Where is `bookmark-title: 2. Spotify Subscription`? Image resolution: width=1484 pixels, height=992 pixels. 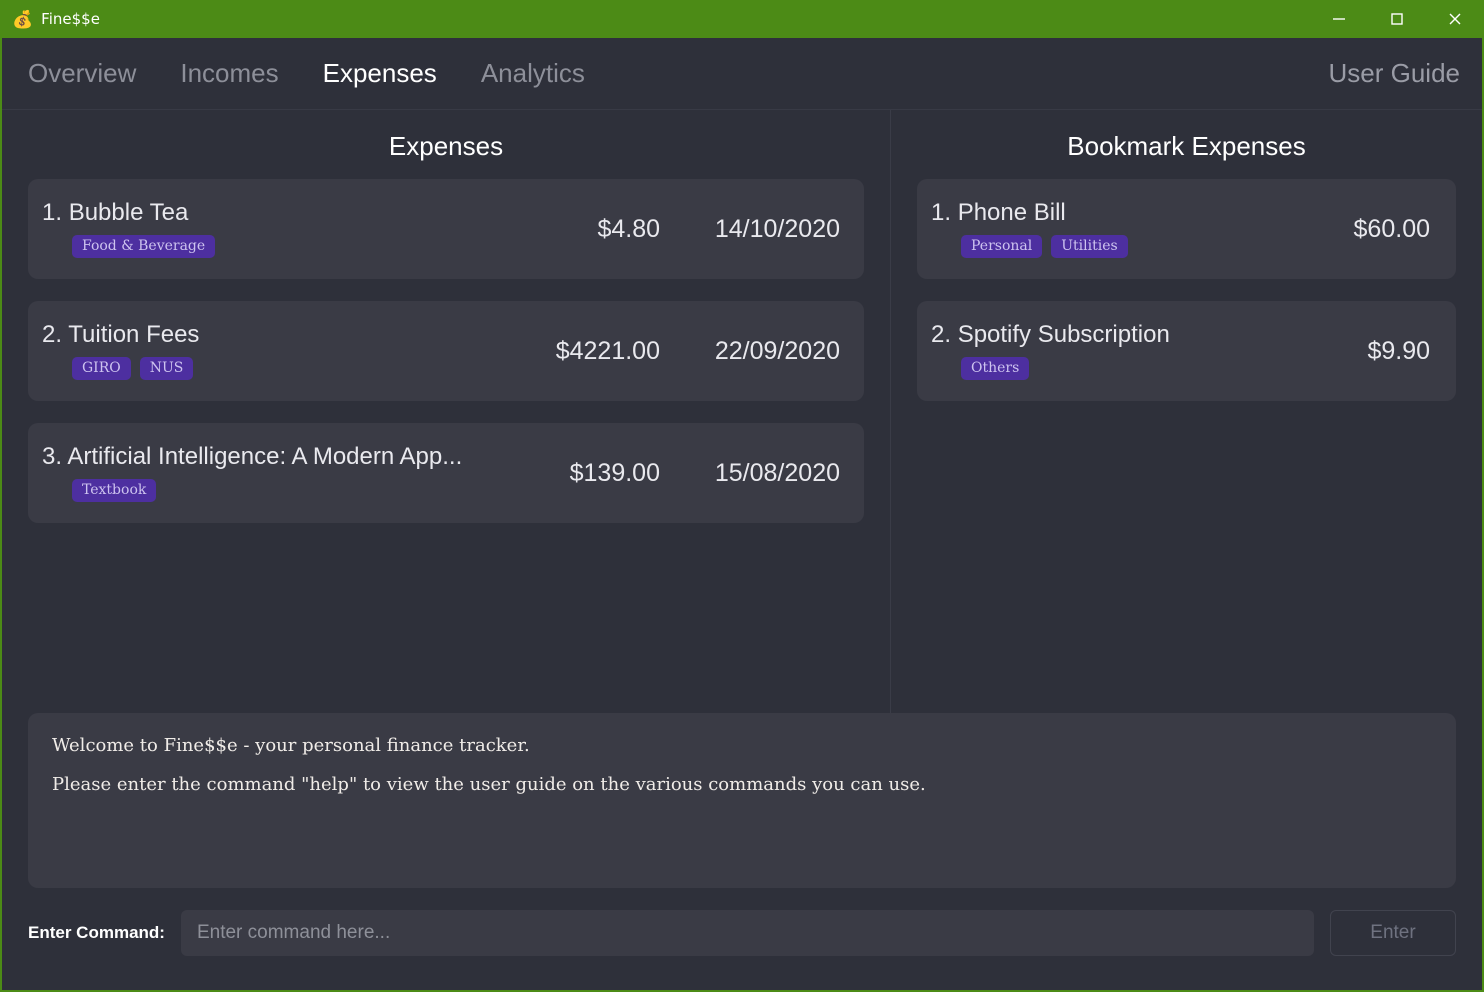 bookmark-title: 2. Spotify Subscription is located at coordinates (1149, 335).